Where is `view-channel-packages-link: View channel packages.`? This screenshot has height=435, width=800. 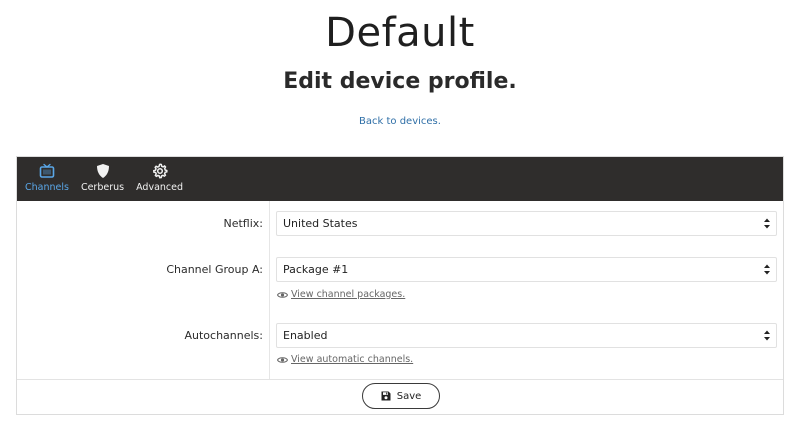
view-channel-packages-link: View channel packages. is located at coordinates (348, 294).